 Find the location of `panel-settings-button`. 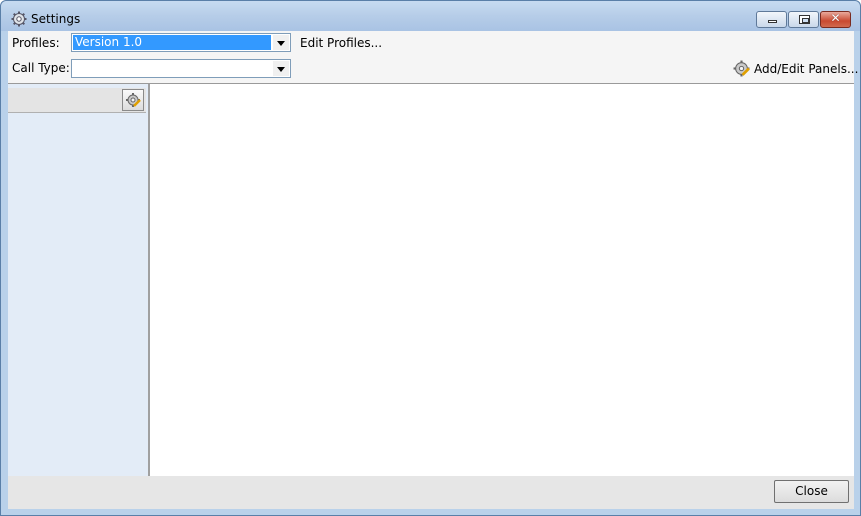

panel-settings-button is located at coordinates (133, 100).